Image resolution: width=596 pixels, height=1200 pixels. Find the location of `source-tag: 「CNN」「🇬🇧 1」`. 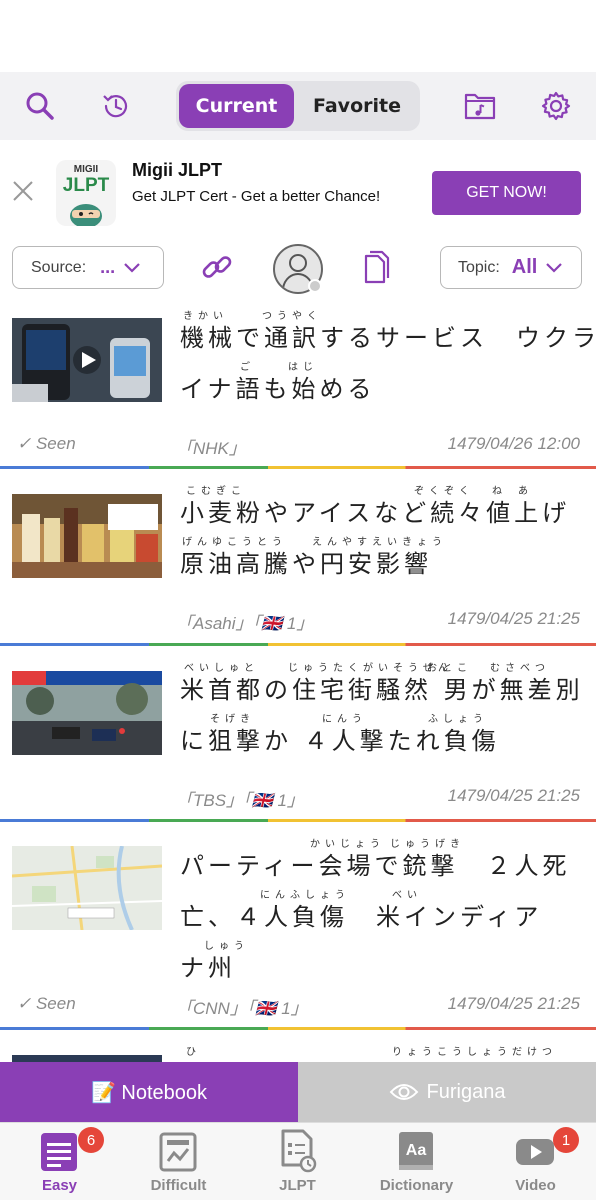

source-tag: 「CNN」「🇬🇧 1」 is located at coordinates (242, 1008).